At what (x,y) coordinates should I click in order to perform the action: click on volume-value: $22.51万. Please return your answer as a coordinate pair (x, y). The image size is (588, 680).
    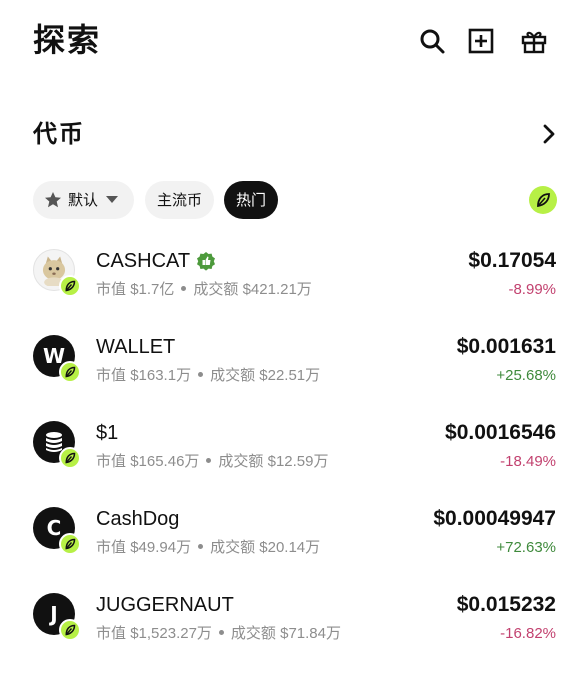
    Looking at the image, I should click on (290, 375).